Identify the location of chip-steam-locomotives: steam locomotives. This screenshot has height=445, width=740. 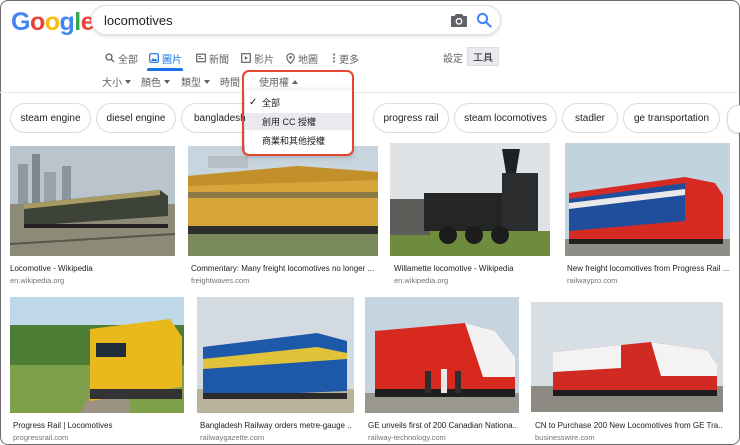
(505, 118).